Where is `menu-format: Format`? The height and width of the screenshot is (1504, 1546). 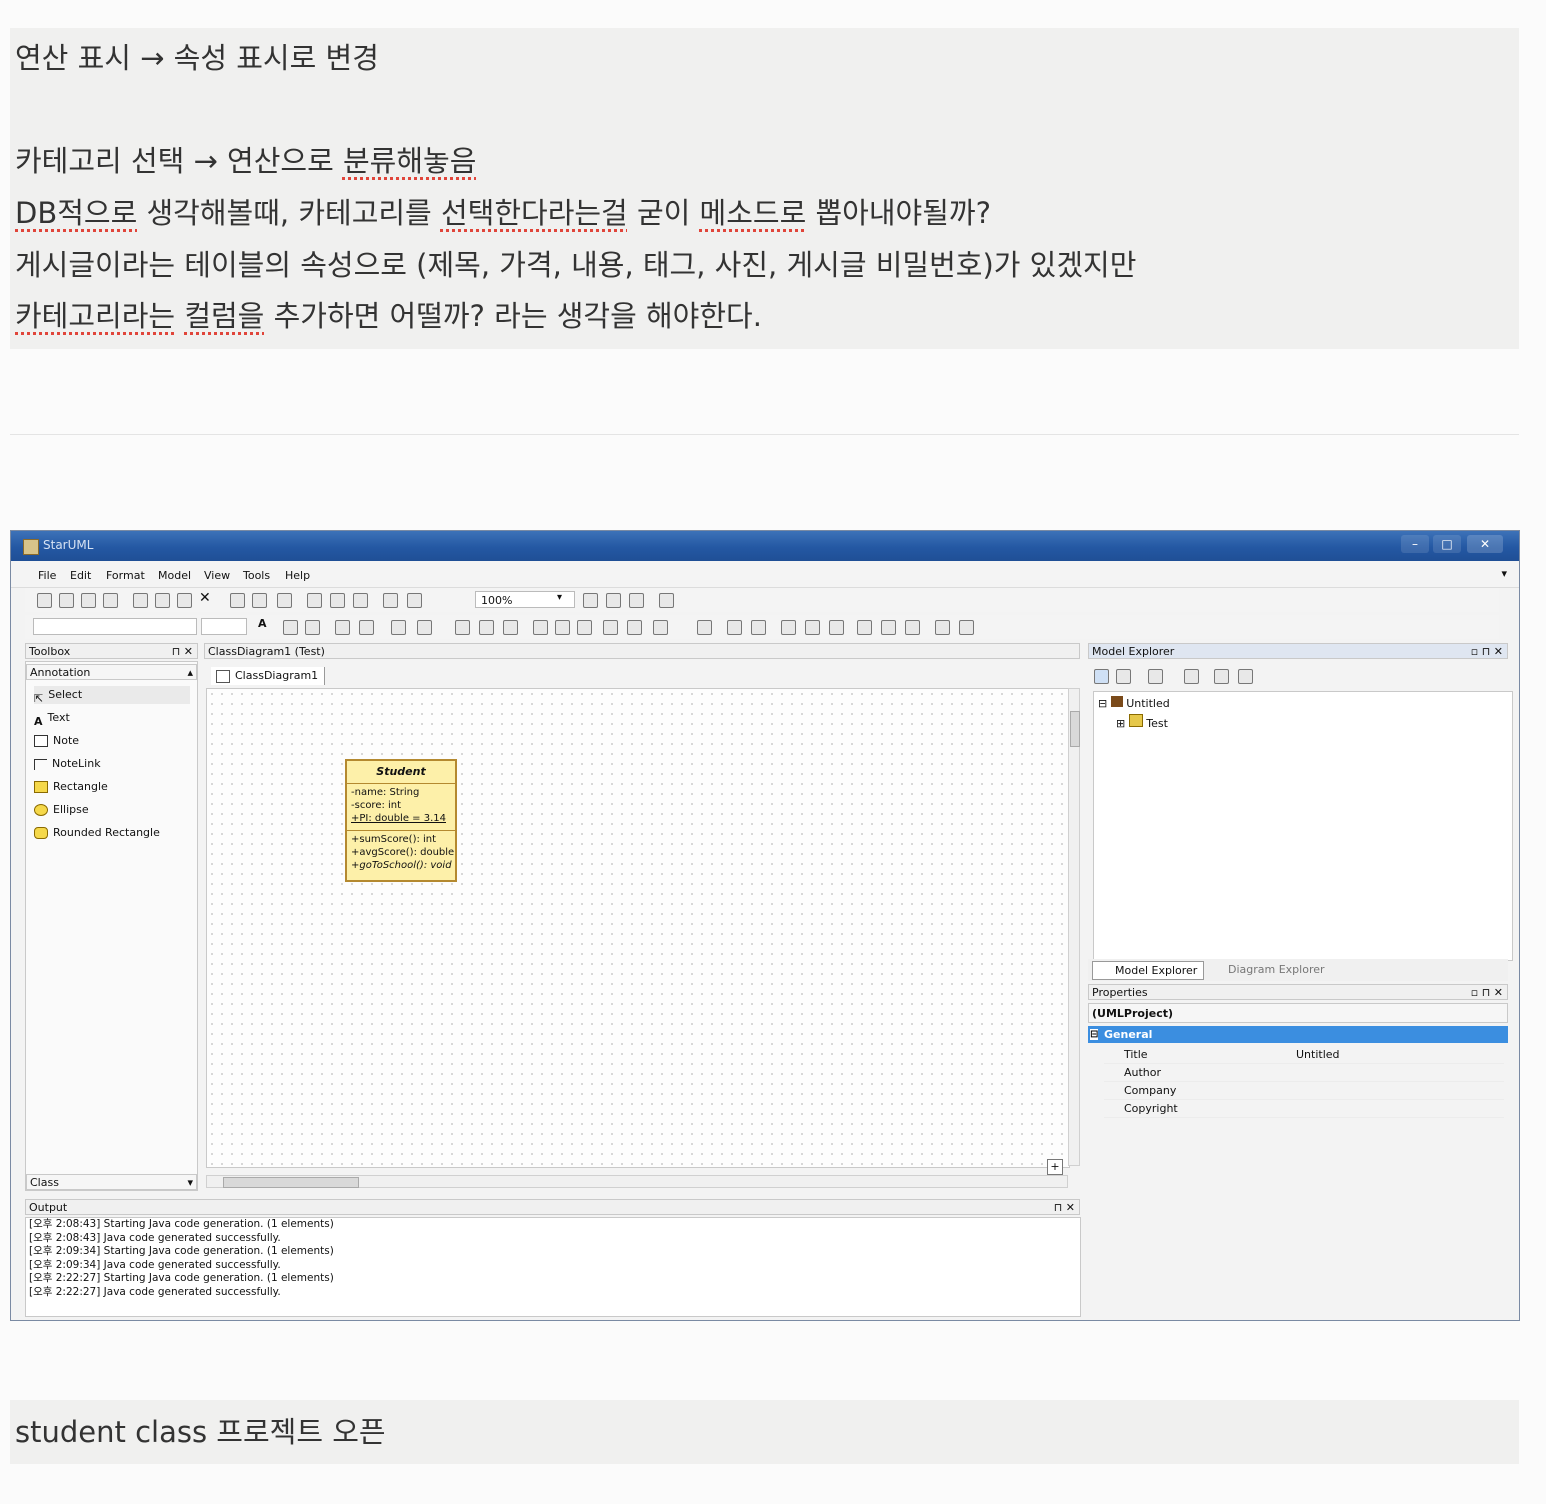
menu-format: Format is located at coordinates (125, 575).